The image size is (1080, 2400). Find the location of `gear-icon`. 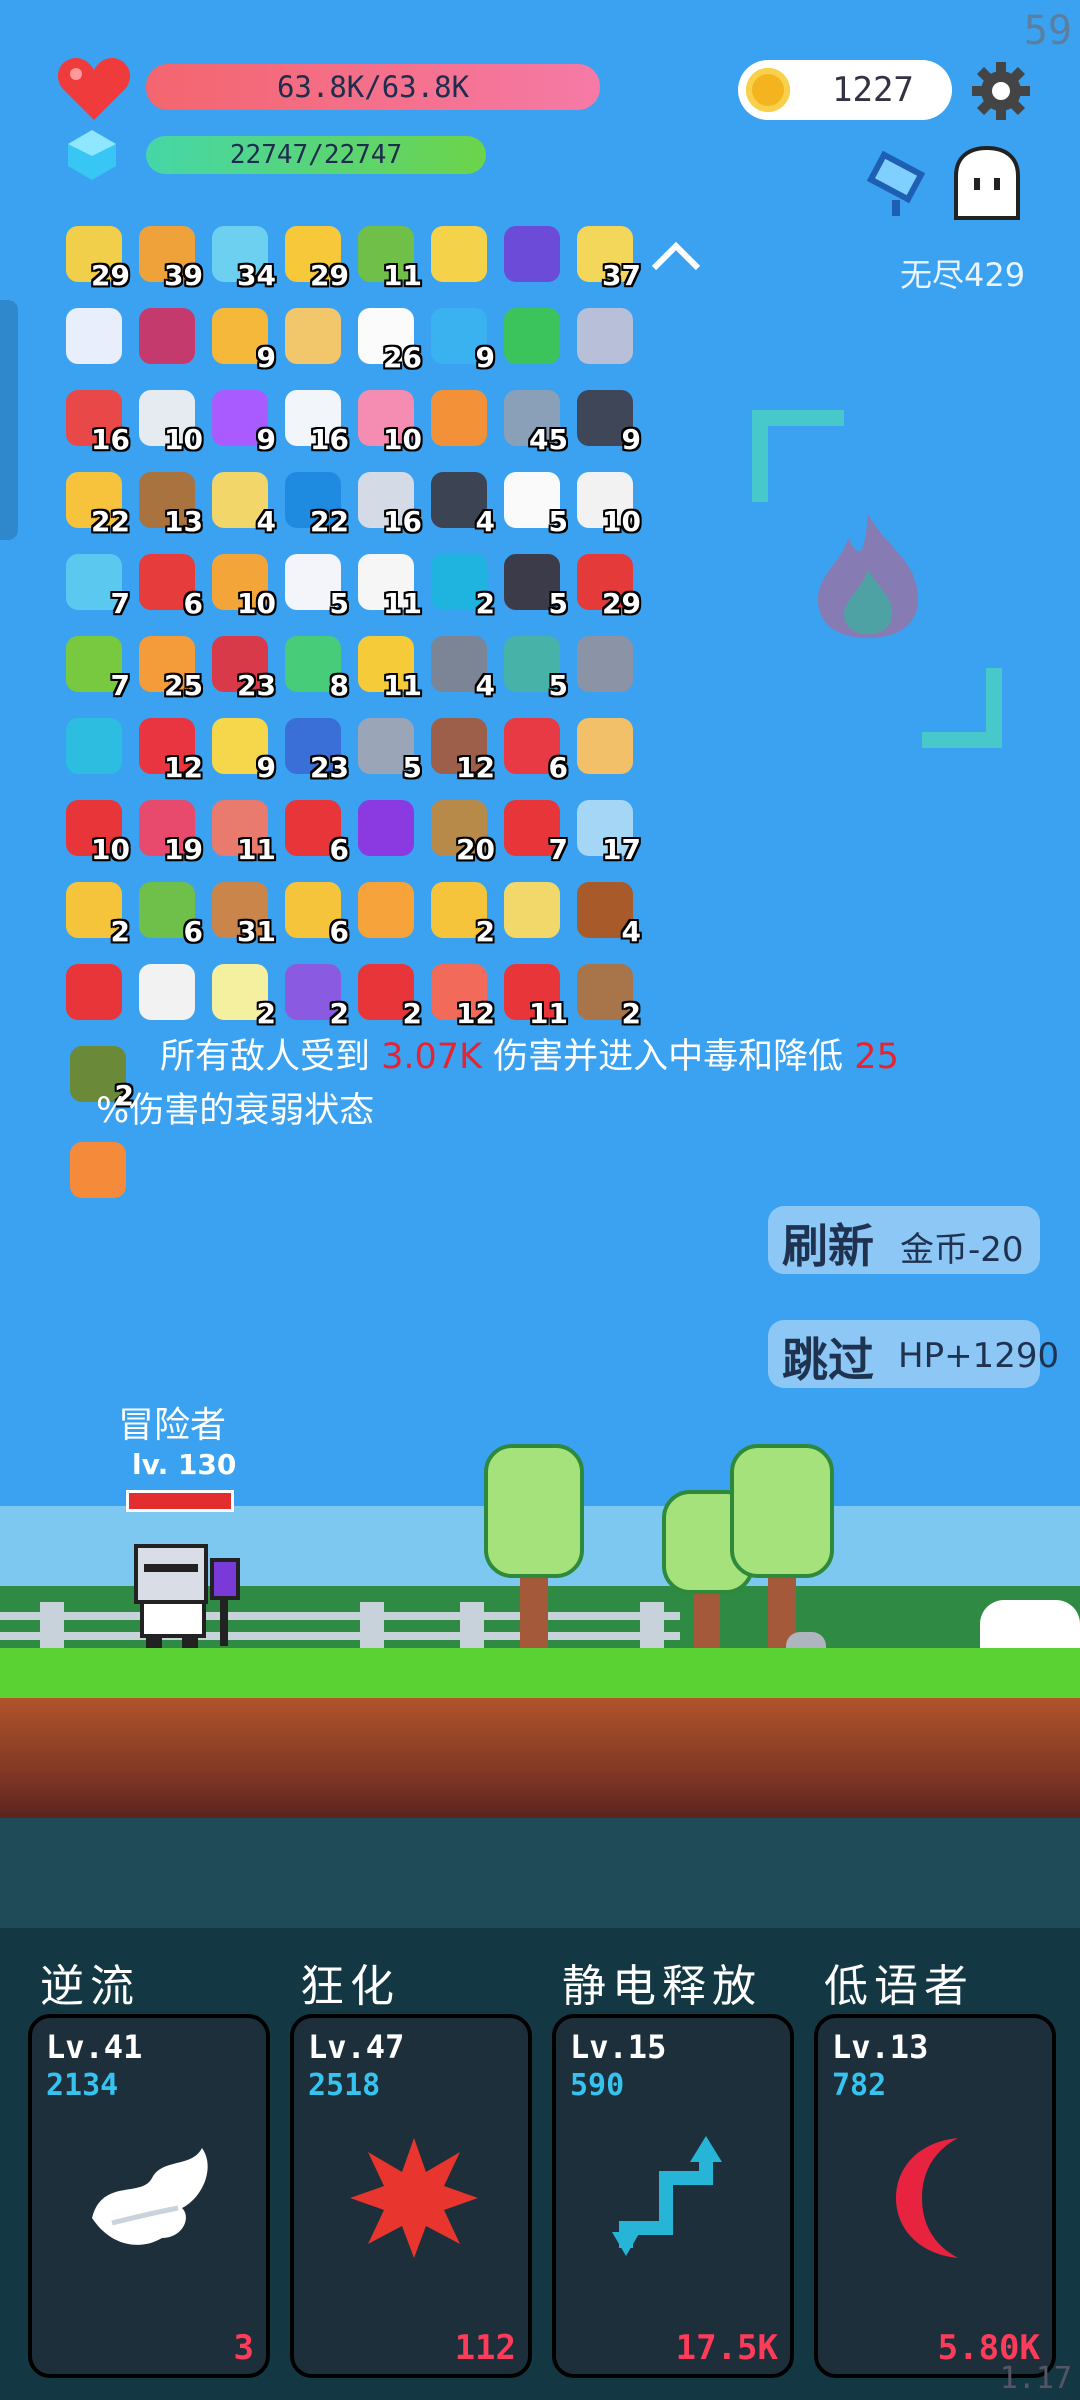

gear-icon is located at coordinates (1001, 91).